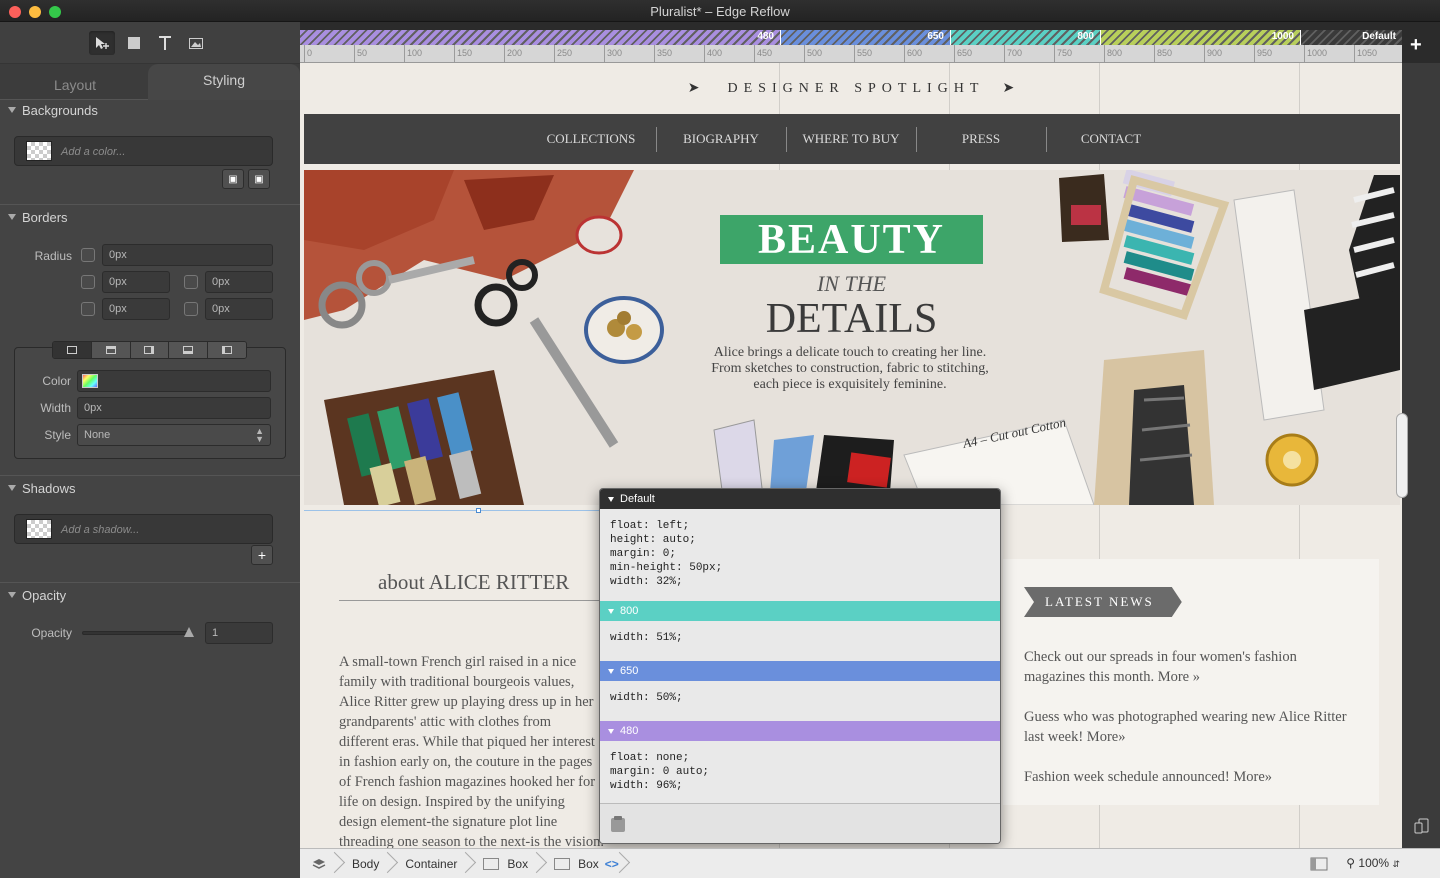 Image resolution: width=1440 pixels, height=878 pixels. I want to click on nav-press: PRESS, so click(981, 139).